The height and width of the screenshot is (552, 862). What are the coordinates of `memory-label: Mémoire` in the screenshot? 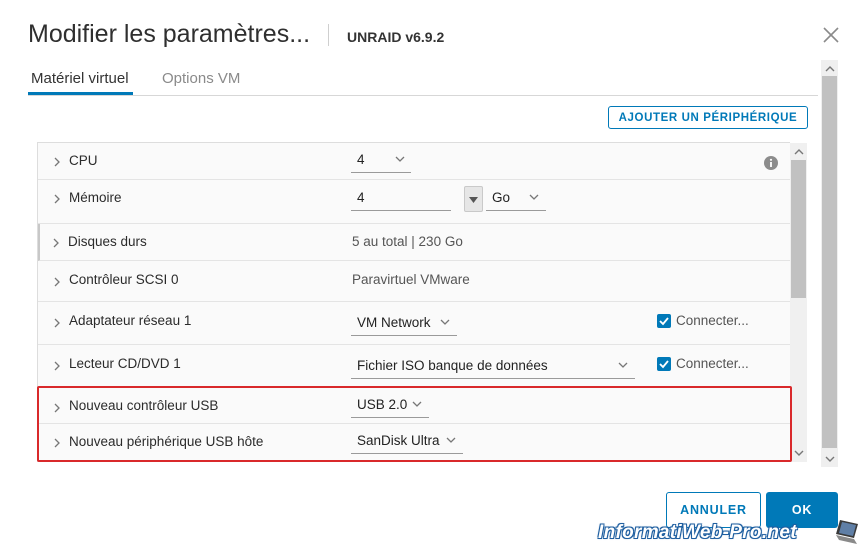 It's located at (95, 197).